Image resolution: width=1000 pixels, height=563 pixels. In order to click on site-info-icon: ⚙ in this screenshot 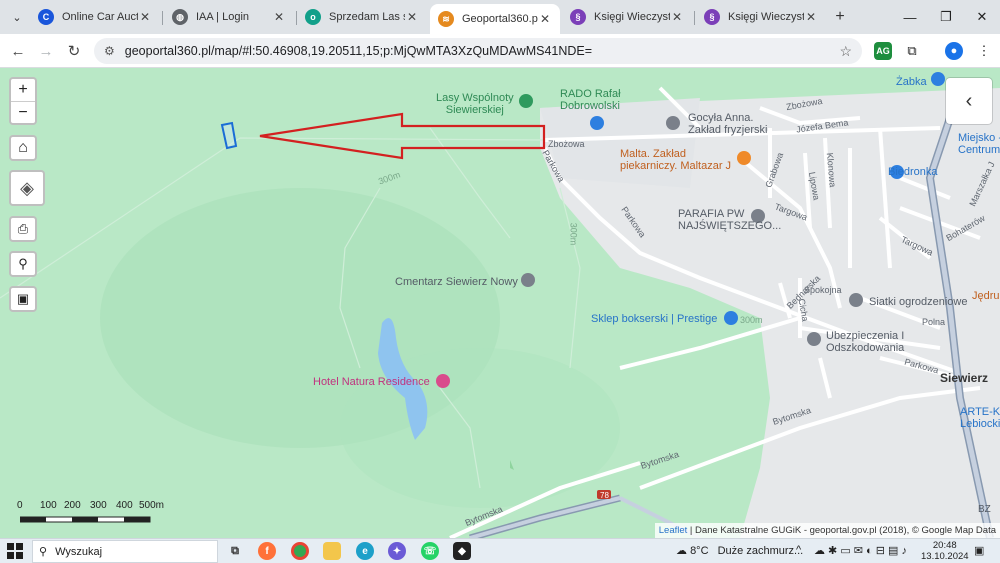, I will do `click(109, 51)`.